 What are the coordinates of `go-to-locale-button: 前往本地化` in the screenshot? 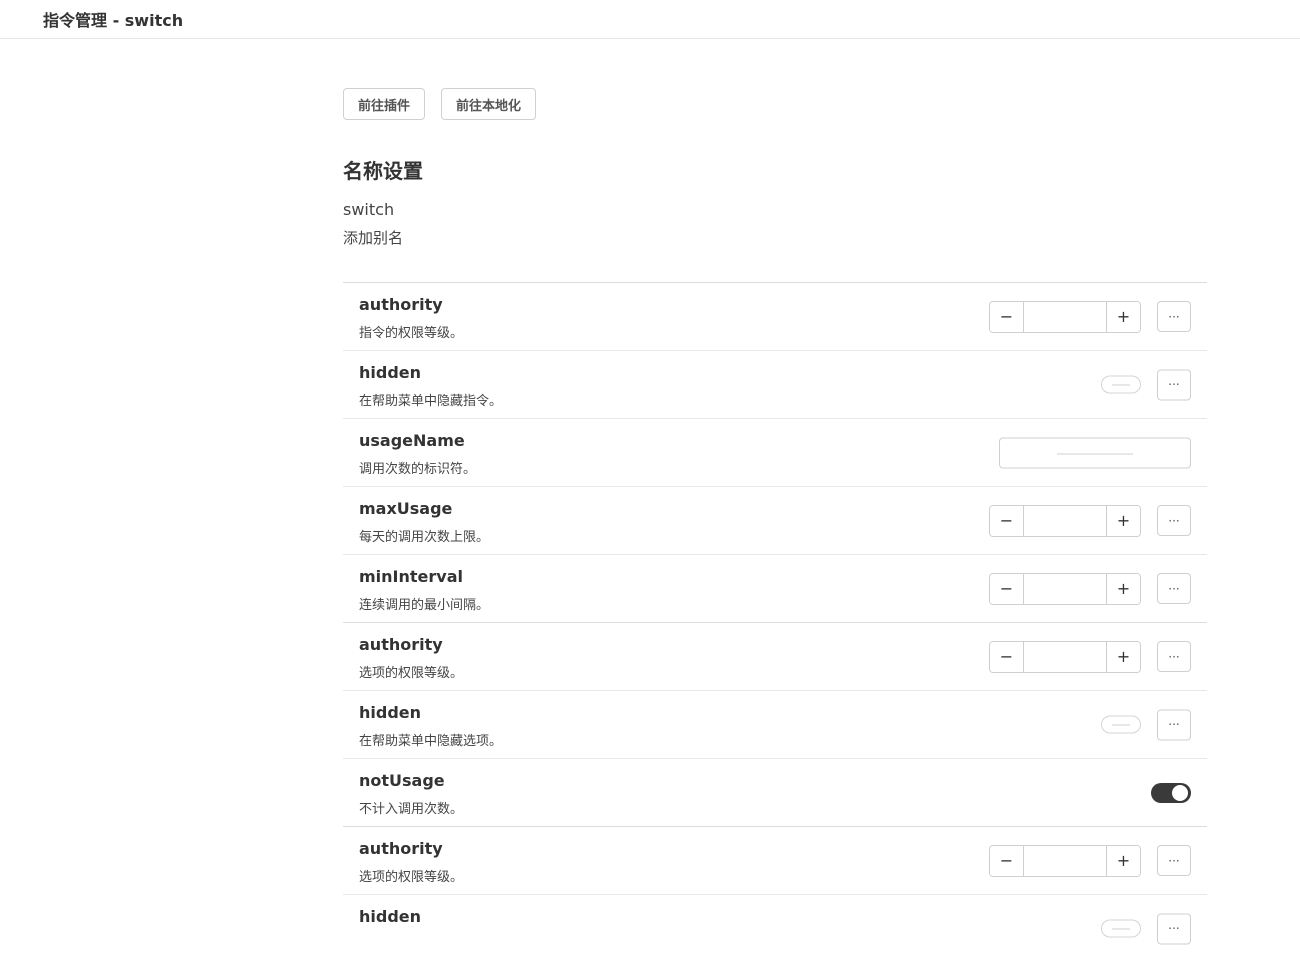 It's located at (489, 104).